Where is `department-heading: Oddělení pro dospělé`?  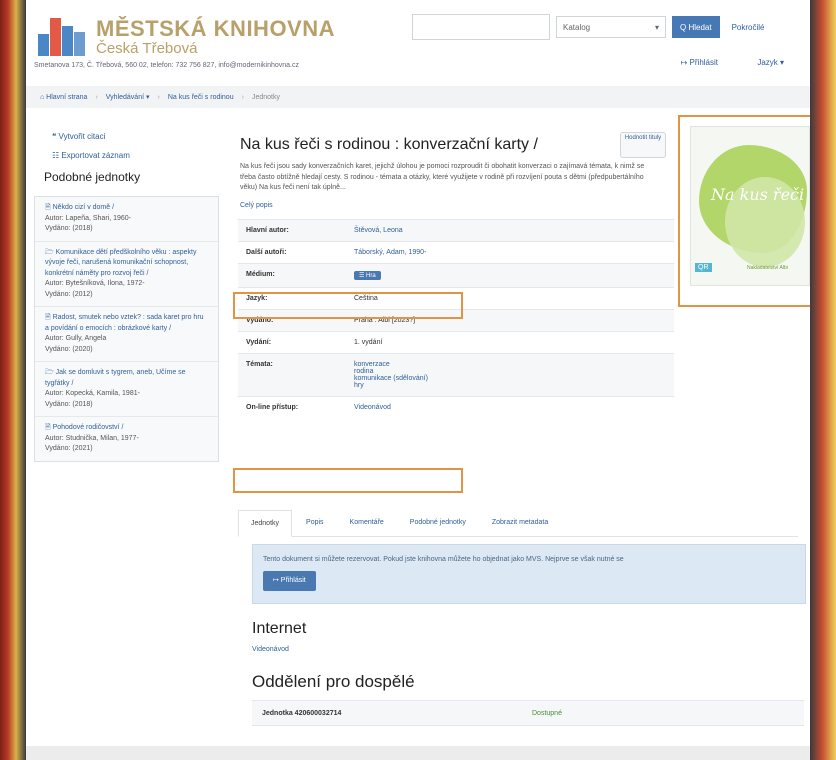 department-heading: Oddělení pro dospělé is located at coordinates (333, 681).